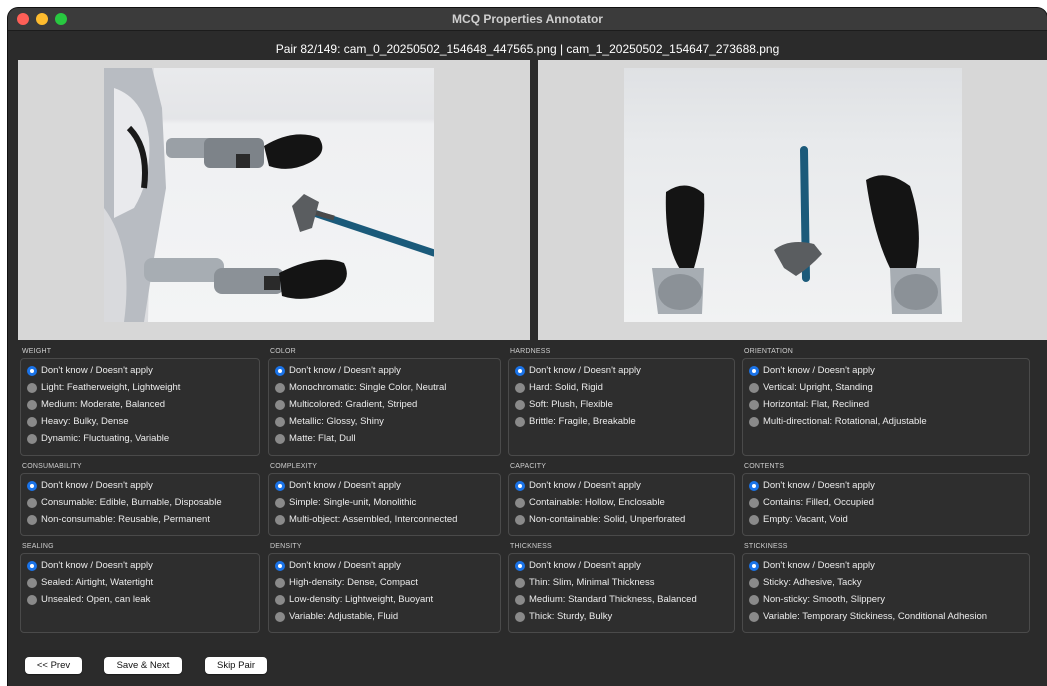 This screenshot has height=686, width=1047. Describe the element at coordinates (53, 665) in the screenshot. I see `prev-button: << Prev` at that location.